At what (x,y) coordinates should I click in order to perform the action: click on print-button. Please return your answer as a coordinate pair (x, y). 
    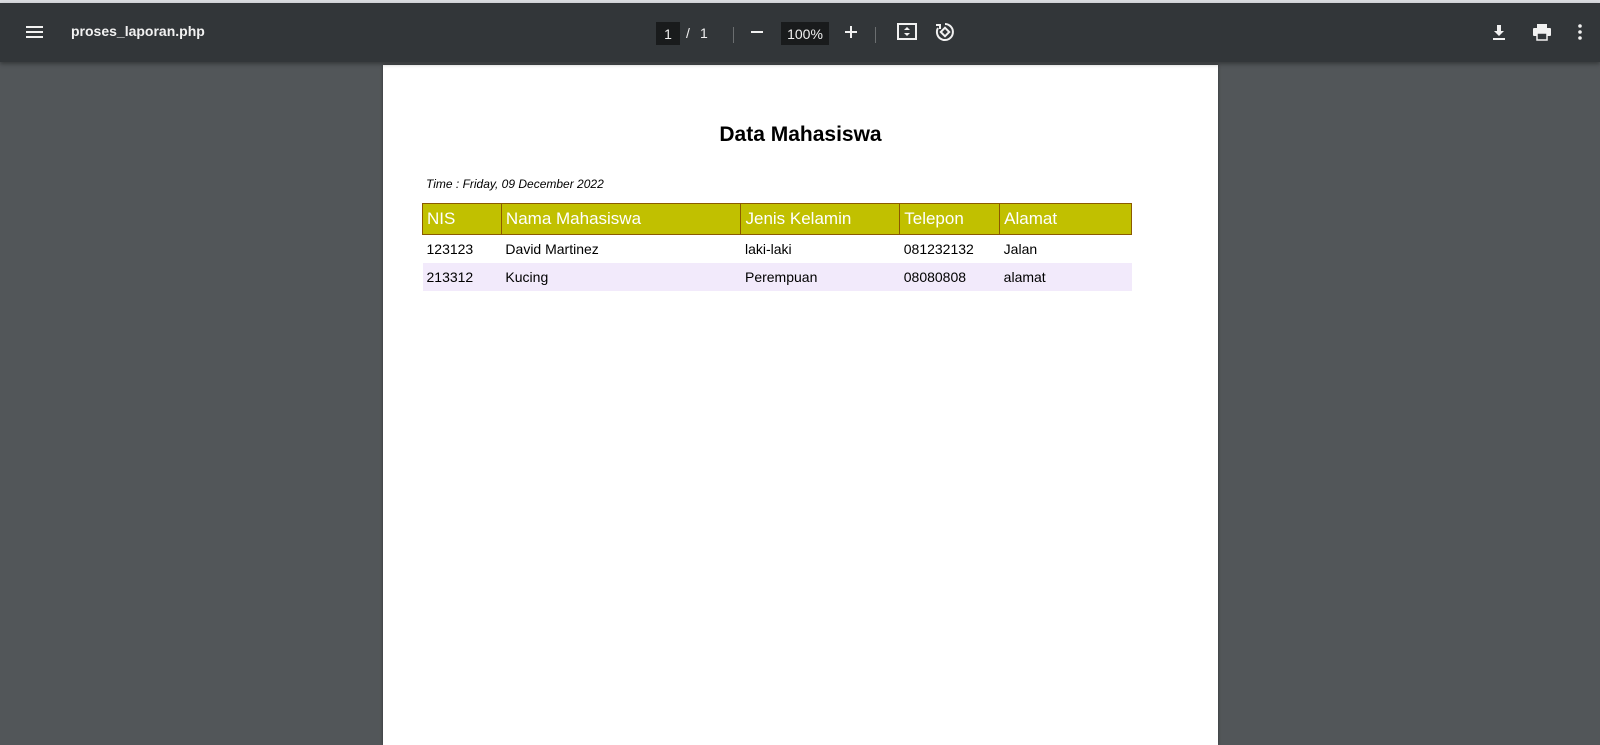
    Looking at the image, I should click on (1542, 32).